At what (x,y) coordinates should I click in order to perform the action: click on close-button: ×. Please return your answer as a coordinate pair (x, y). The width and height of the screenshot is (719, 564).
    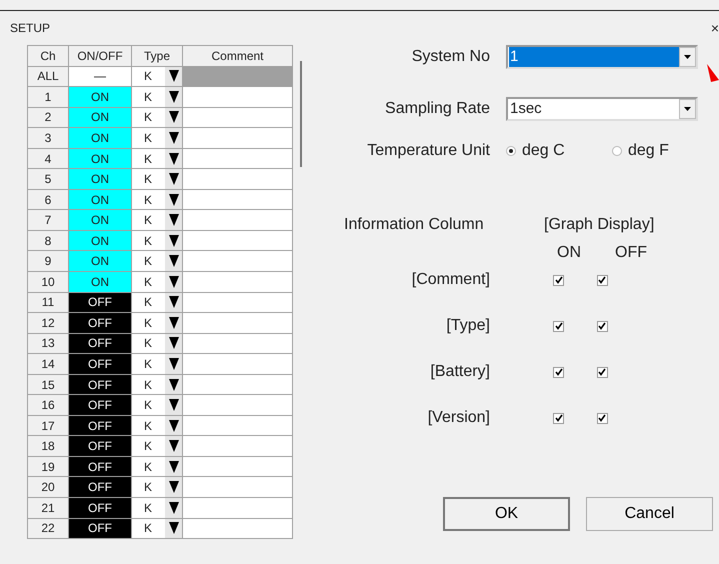
    Looking at the image, I should click on (714, 28).